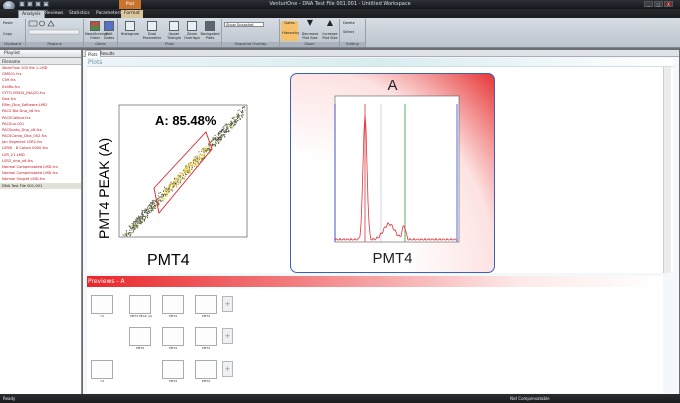  I want to click on histogram-button: Histogram, so click(130, 31).